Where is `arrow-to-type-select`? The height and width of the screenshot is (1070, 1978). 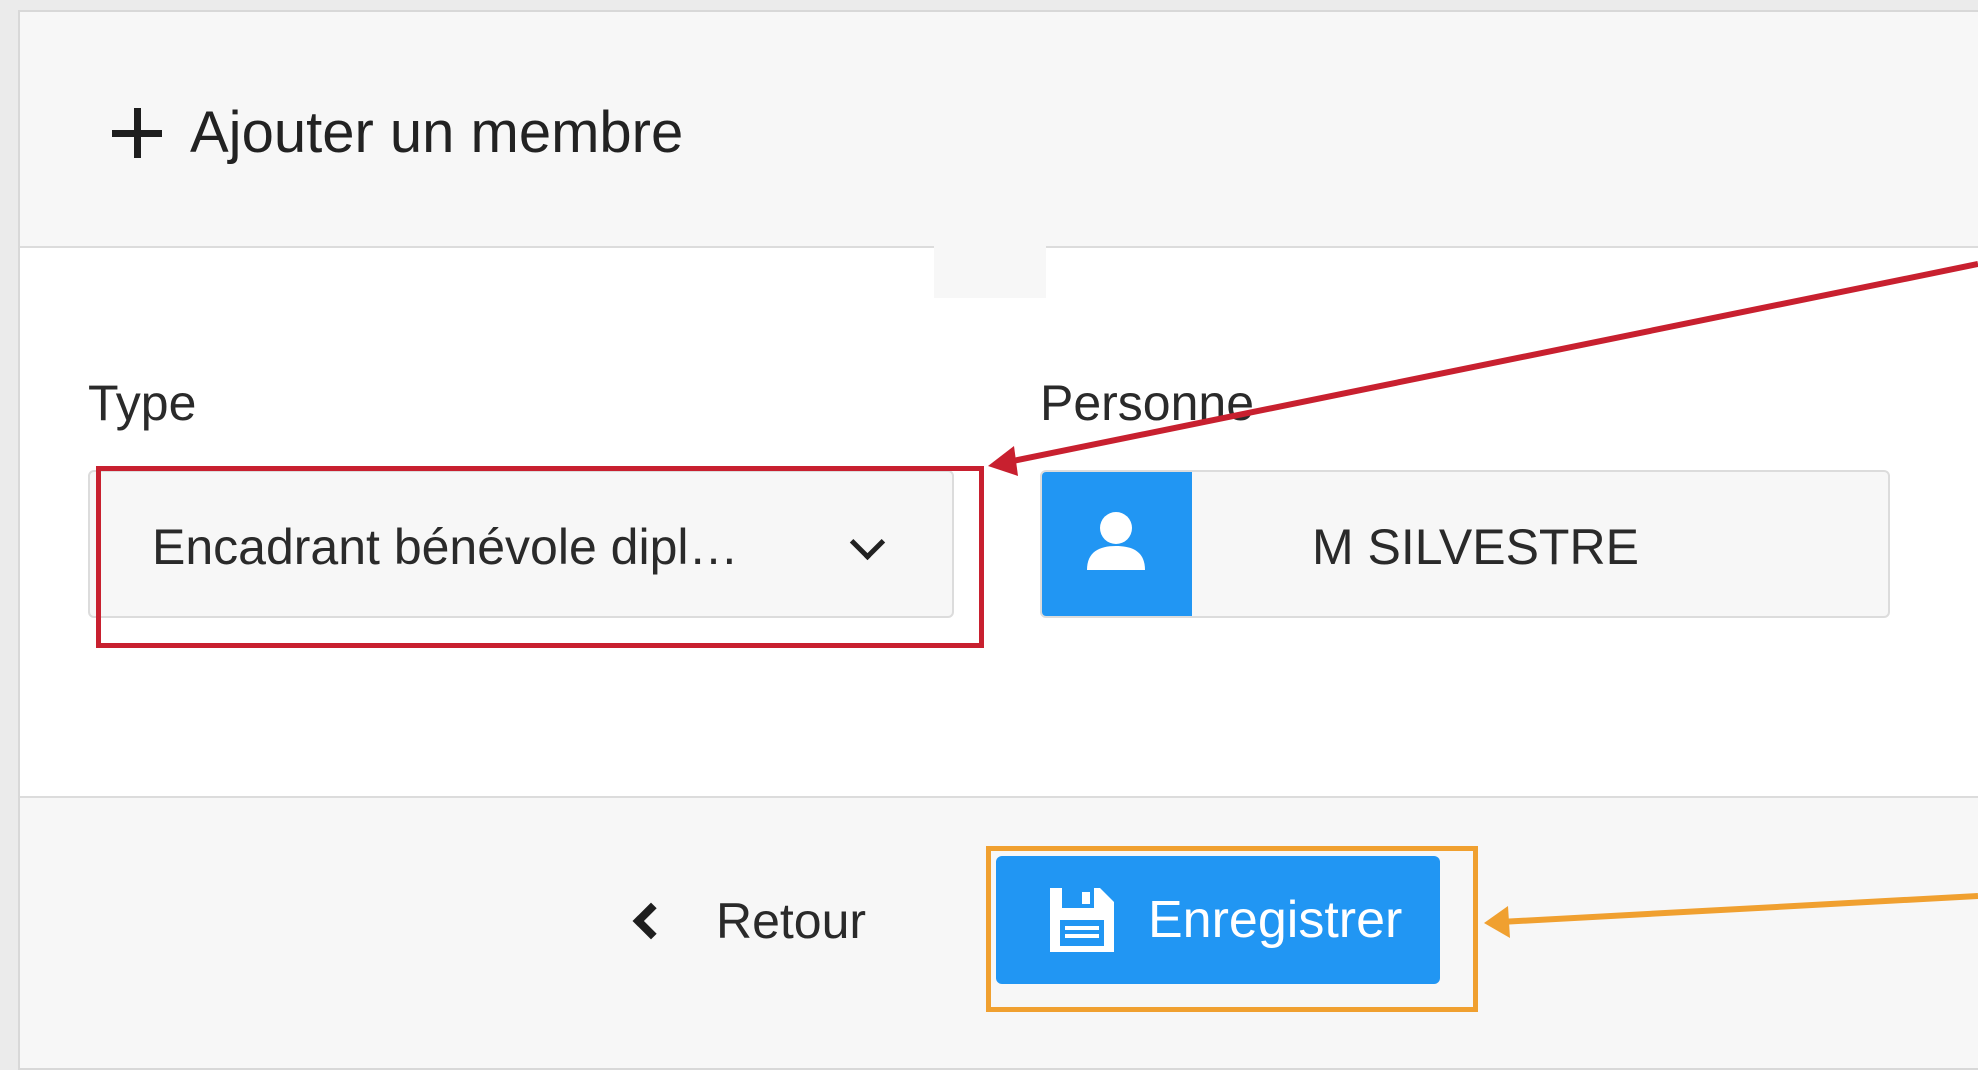
arrow-to-type-select is located at coordinates (1492, 363).